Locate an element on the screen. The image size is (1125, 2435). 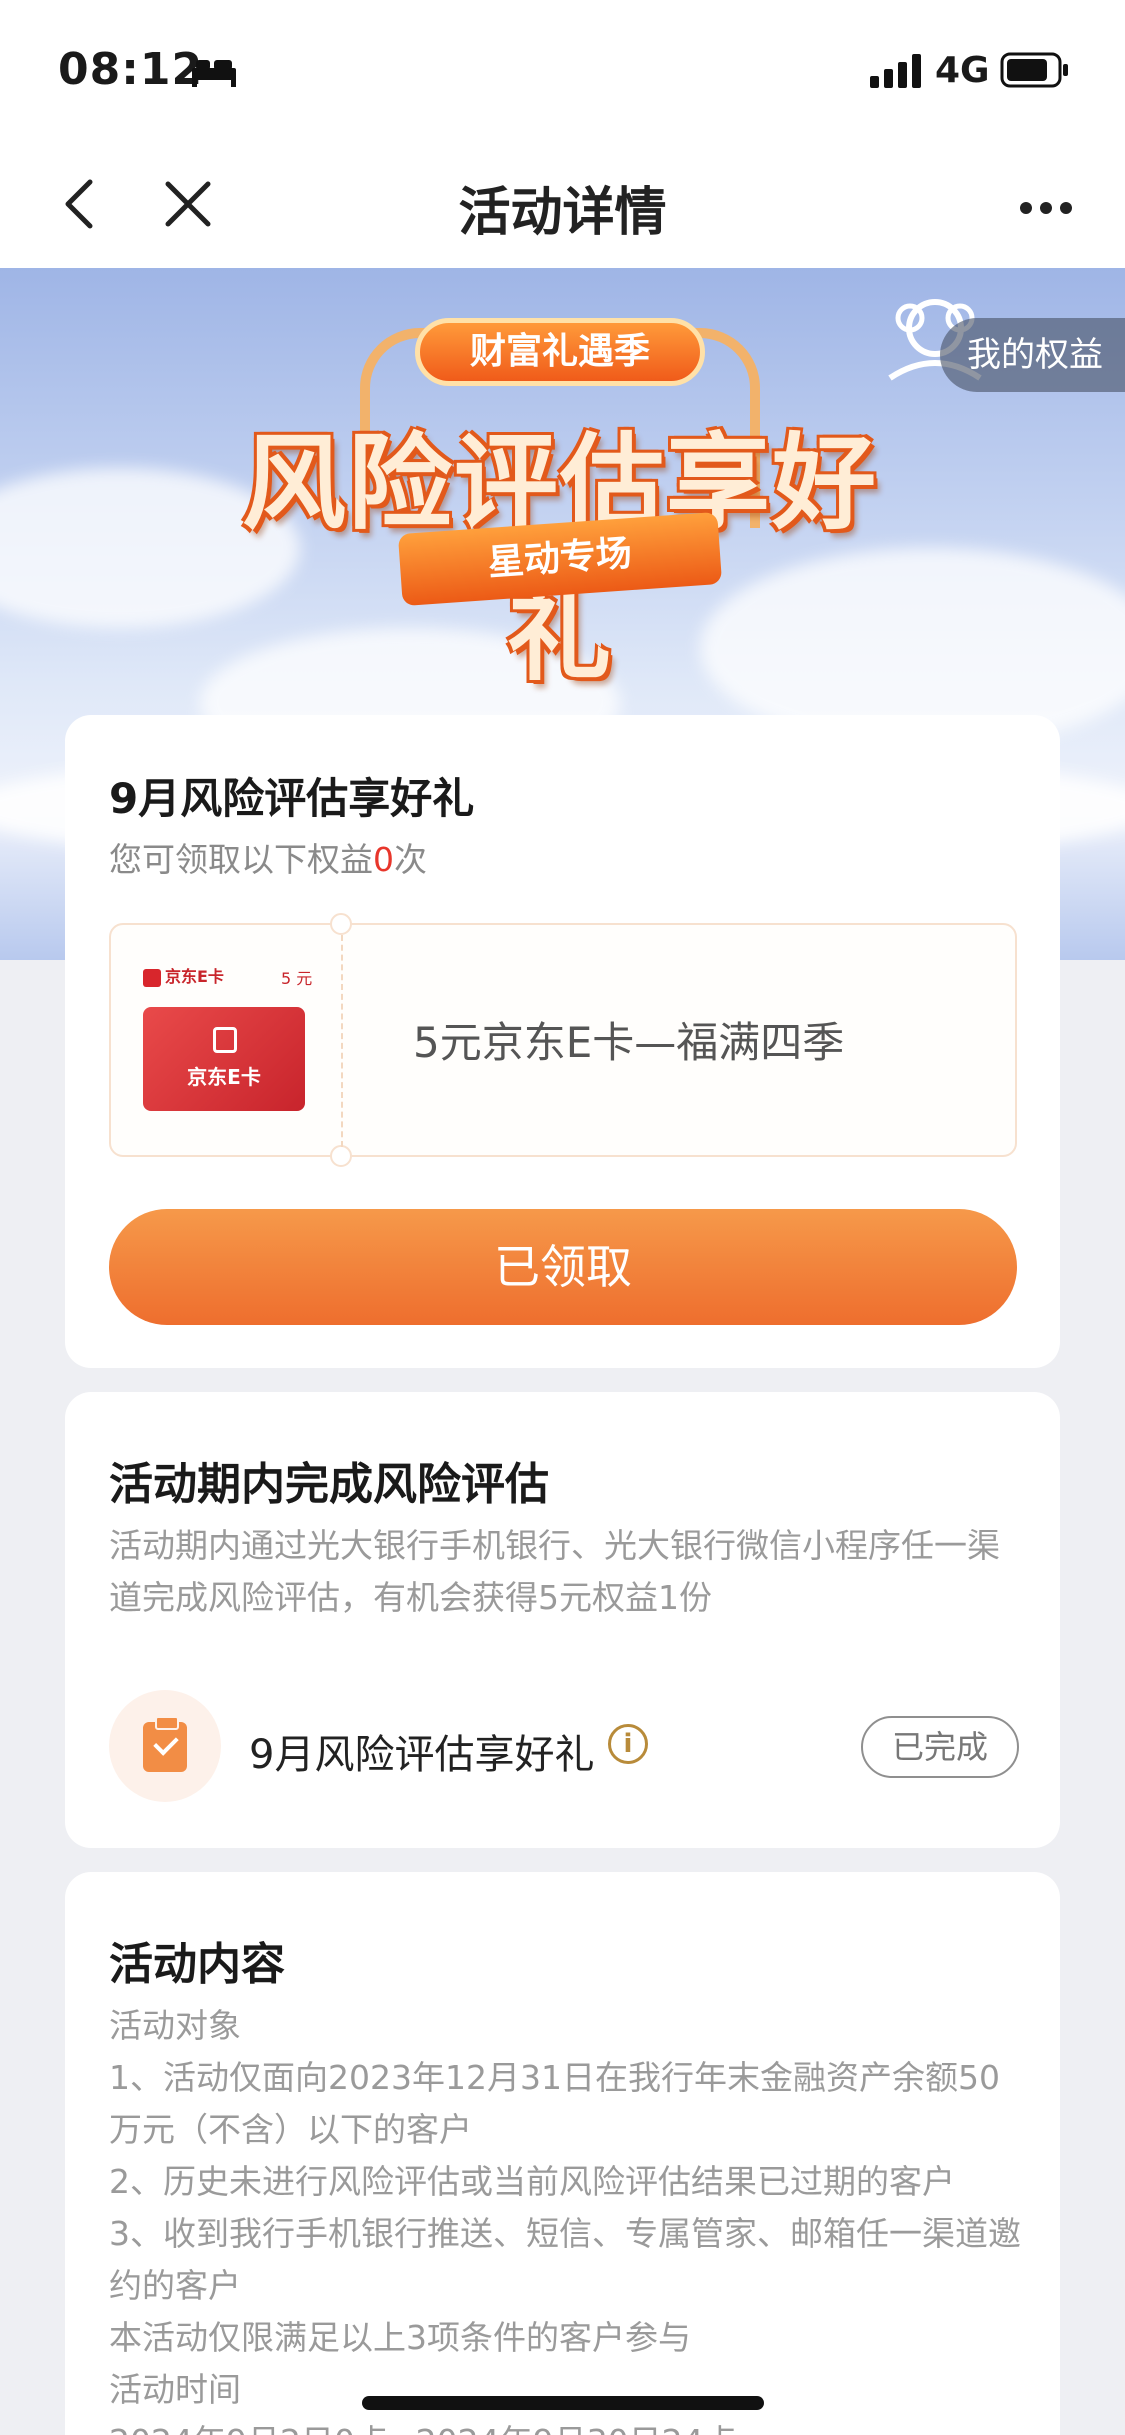
reward-title: 9月风险评估享好礼 is located at coordinates (292, 798).